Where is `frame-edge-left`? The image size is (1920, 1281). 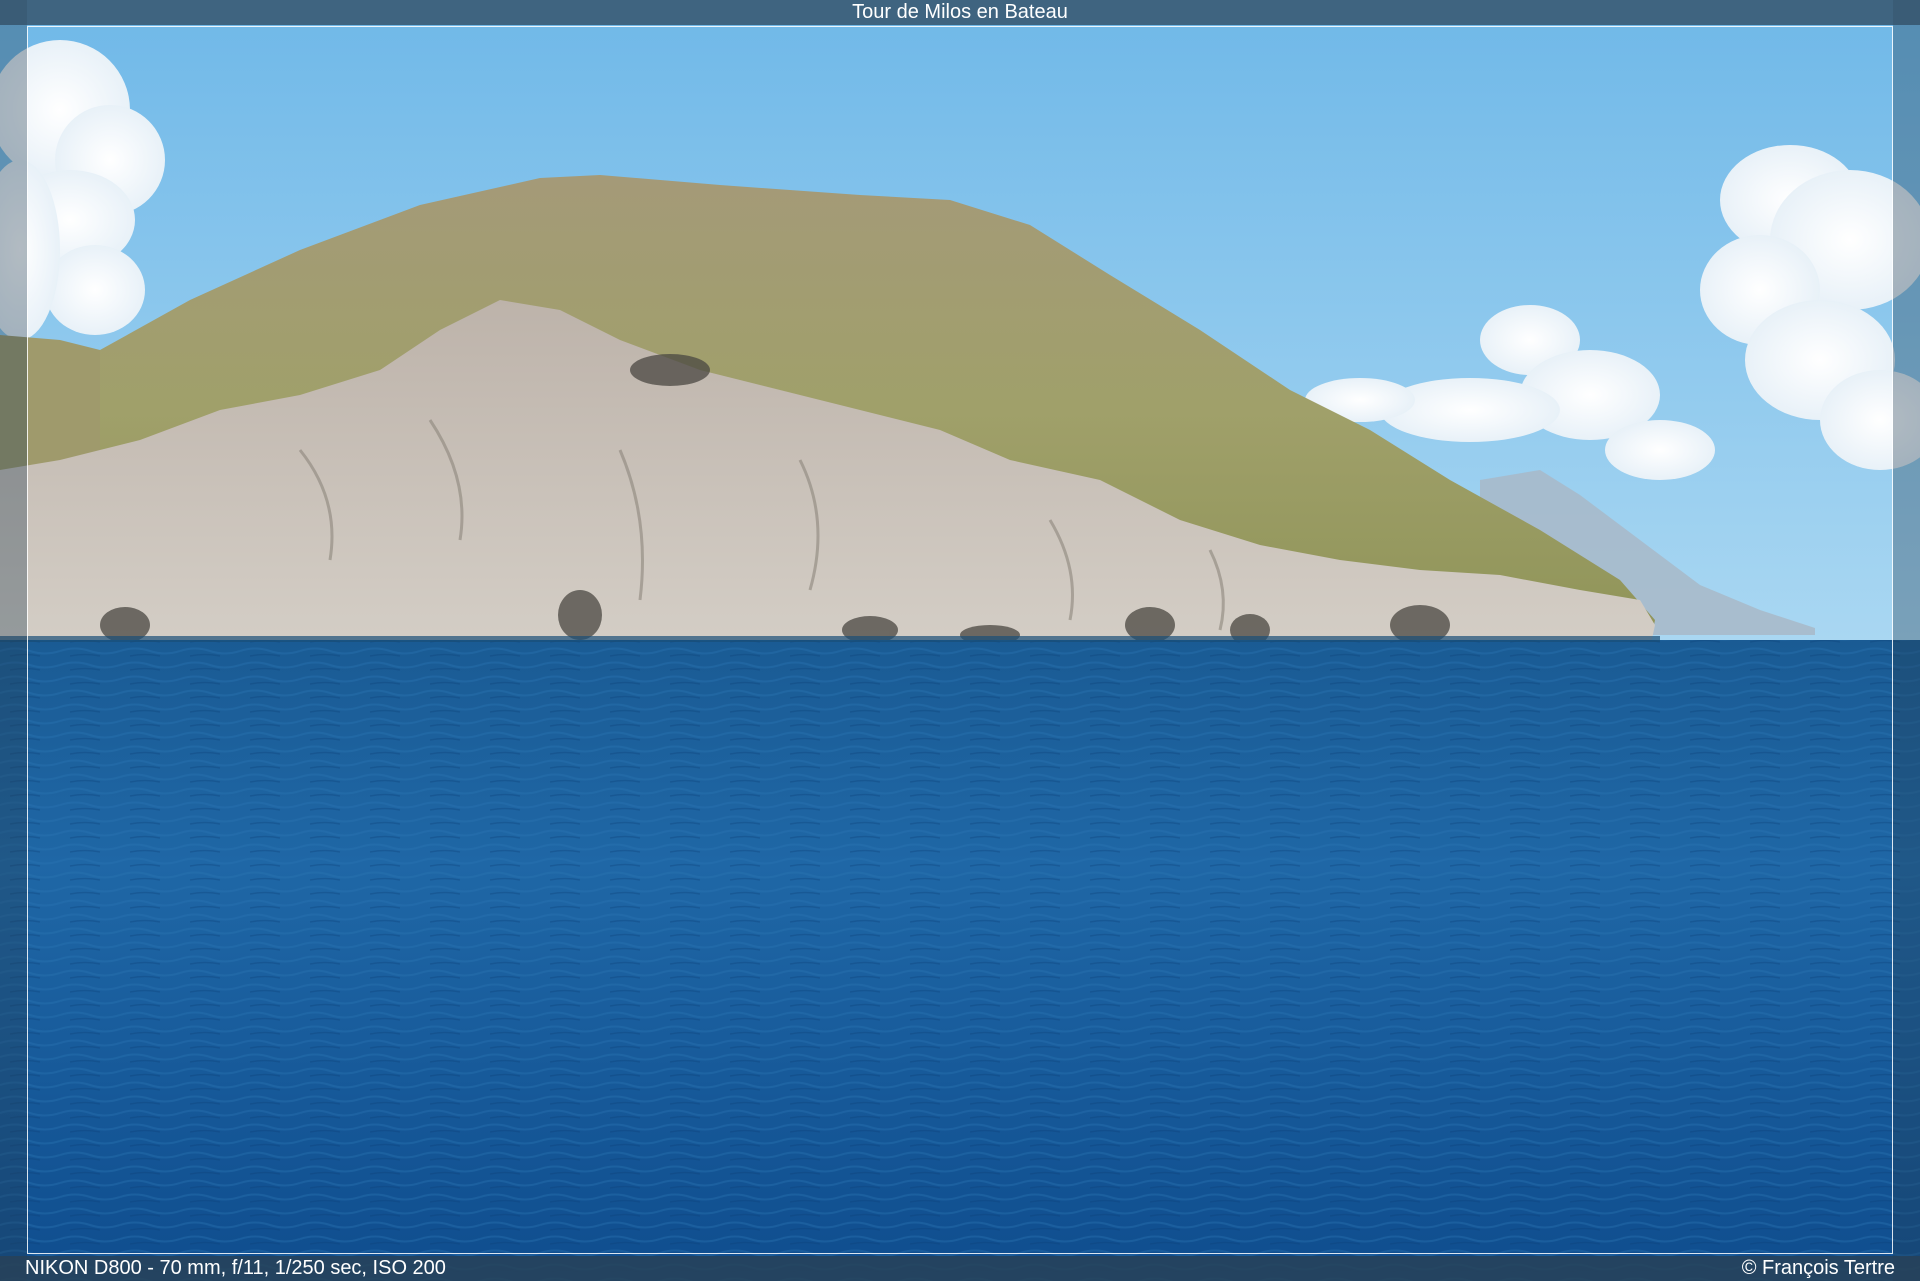
frame-edge-left is located at coordinates (13, 640).